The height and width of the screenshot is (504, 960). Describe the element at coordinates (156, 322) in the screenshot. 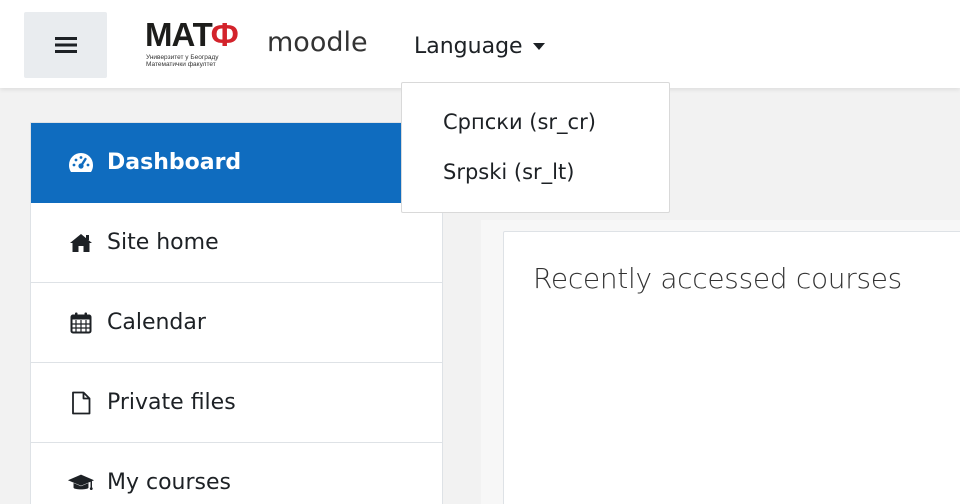

I see `sidebar-item-label: Calendar` at that location.